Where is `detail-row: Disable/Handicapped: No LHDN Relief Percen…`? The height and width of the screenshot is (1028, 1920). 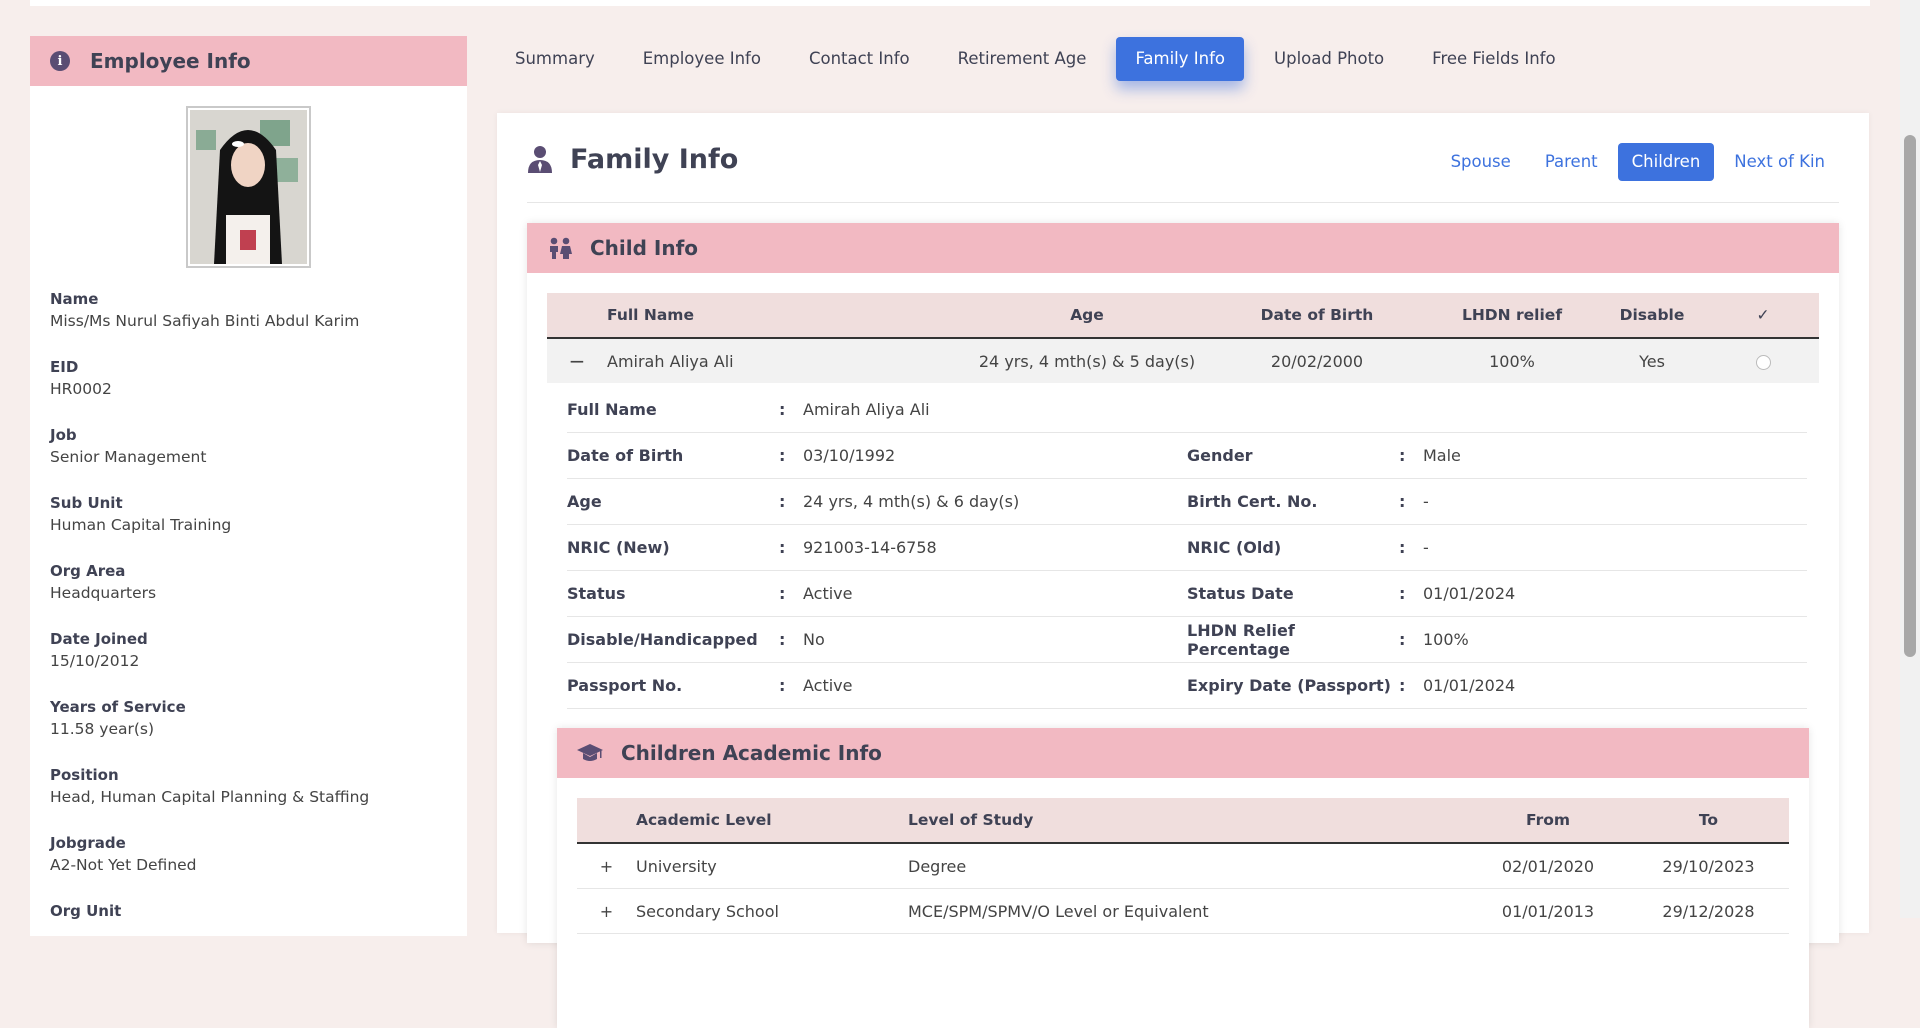 detail-row: Disable/Handicapped: No LHDN Relief Percen… is located at coordinates (1187, 640).